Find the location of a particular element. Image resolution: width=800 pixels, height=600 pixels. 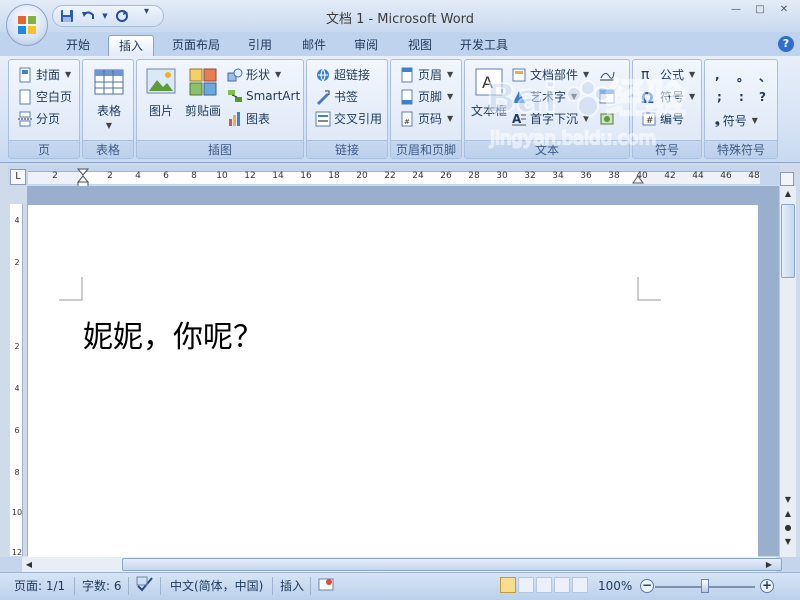

special-symbol-button: ❟ 符号 ▼ is located at coordinates (736, 120).